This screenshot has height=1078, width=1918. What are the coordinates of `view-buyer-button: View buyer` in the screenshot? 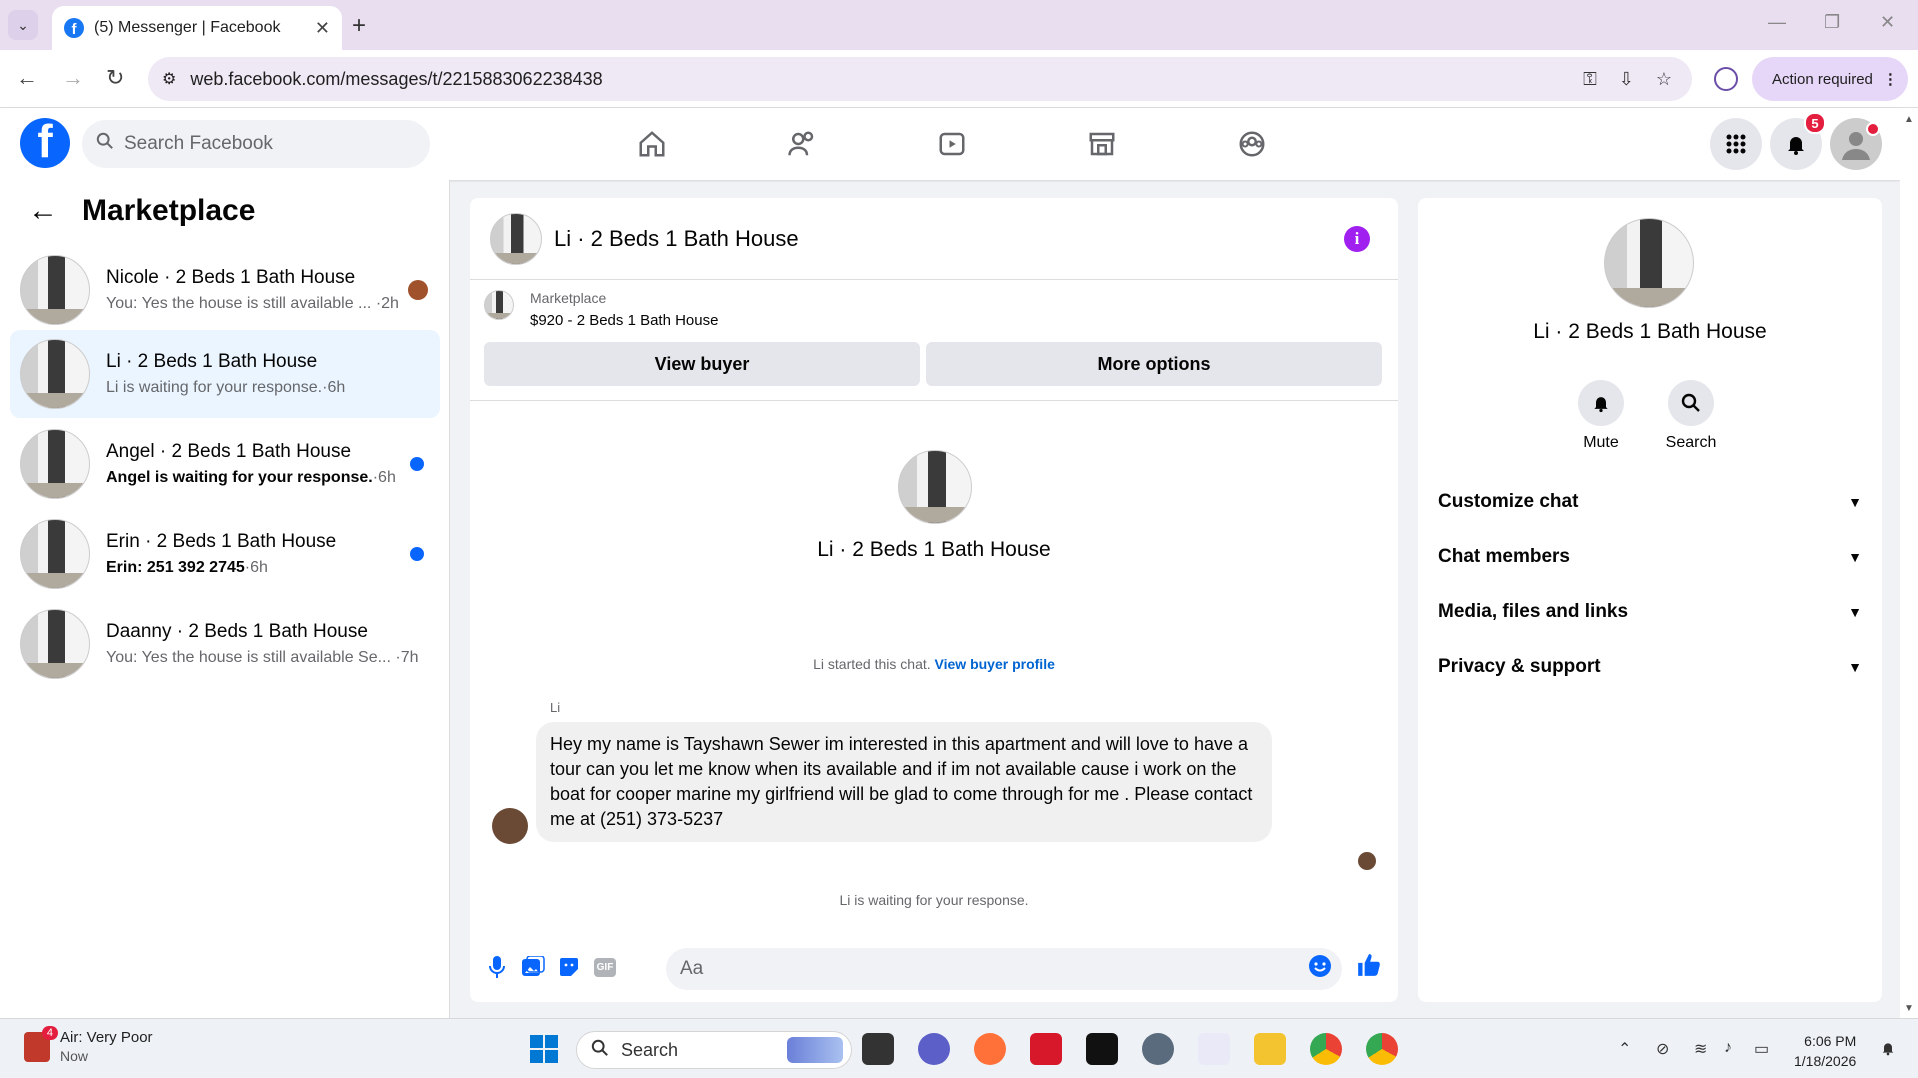 It's located at (702, 364).